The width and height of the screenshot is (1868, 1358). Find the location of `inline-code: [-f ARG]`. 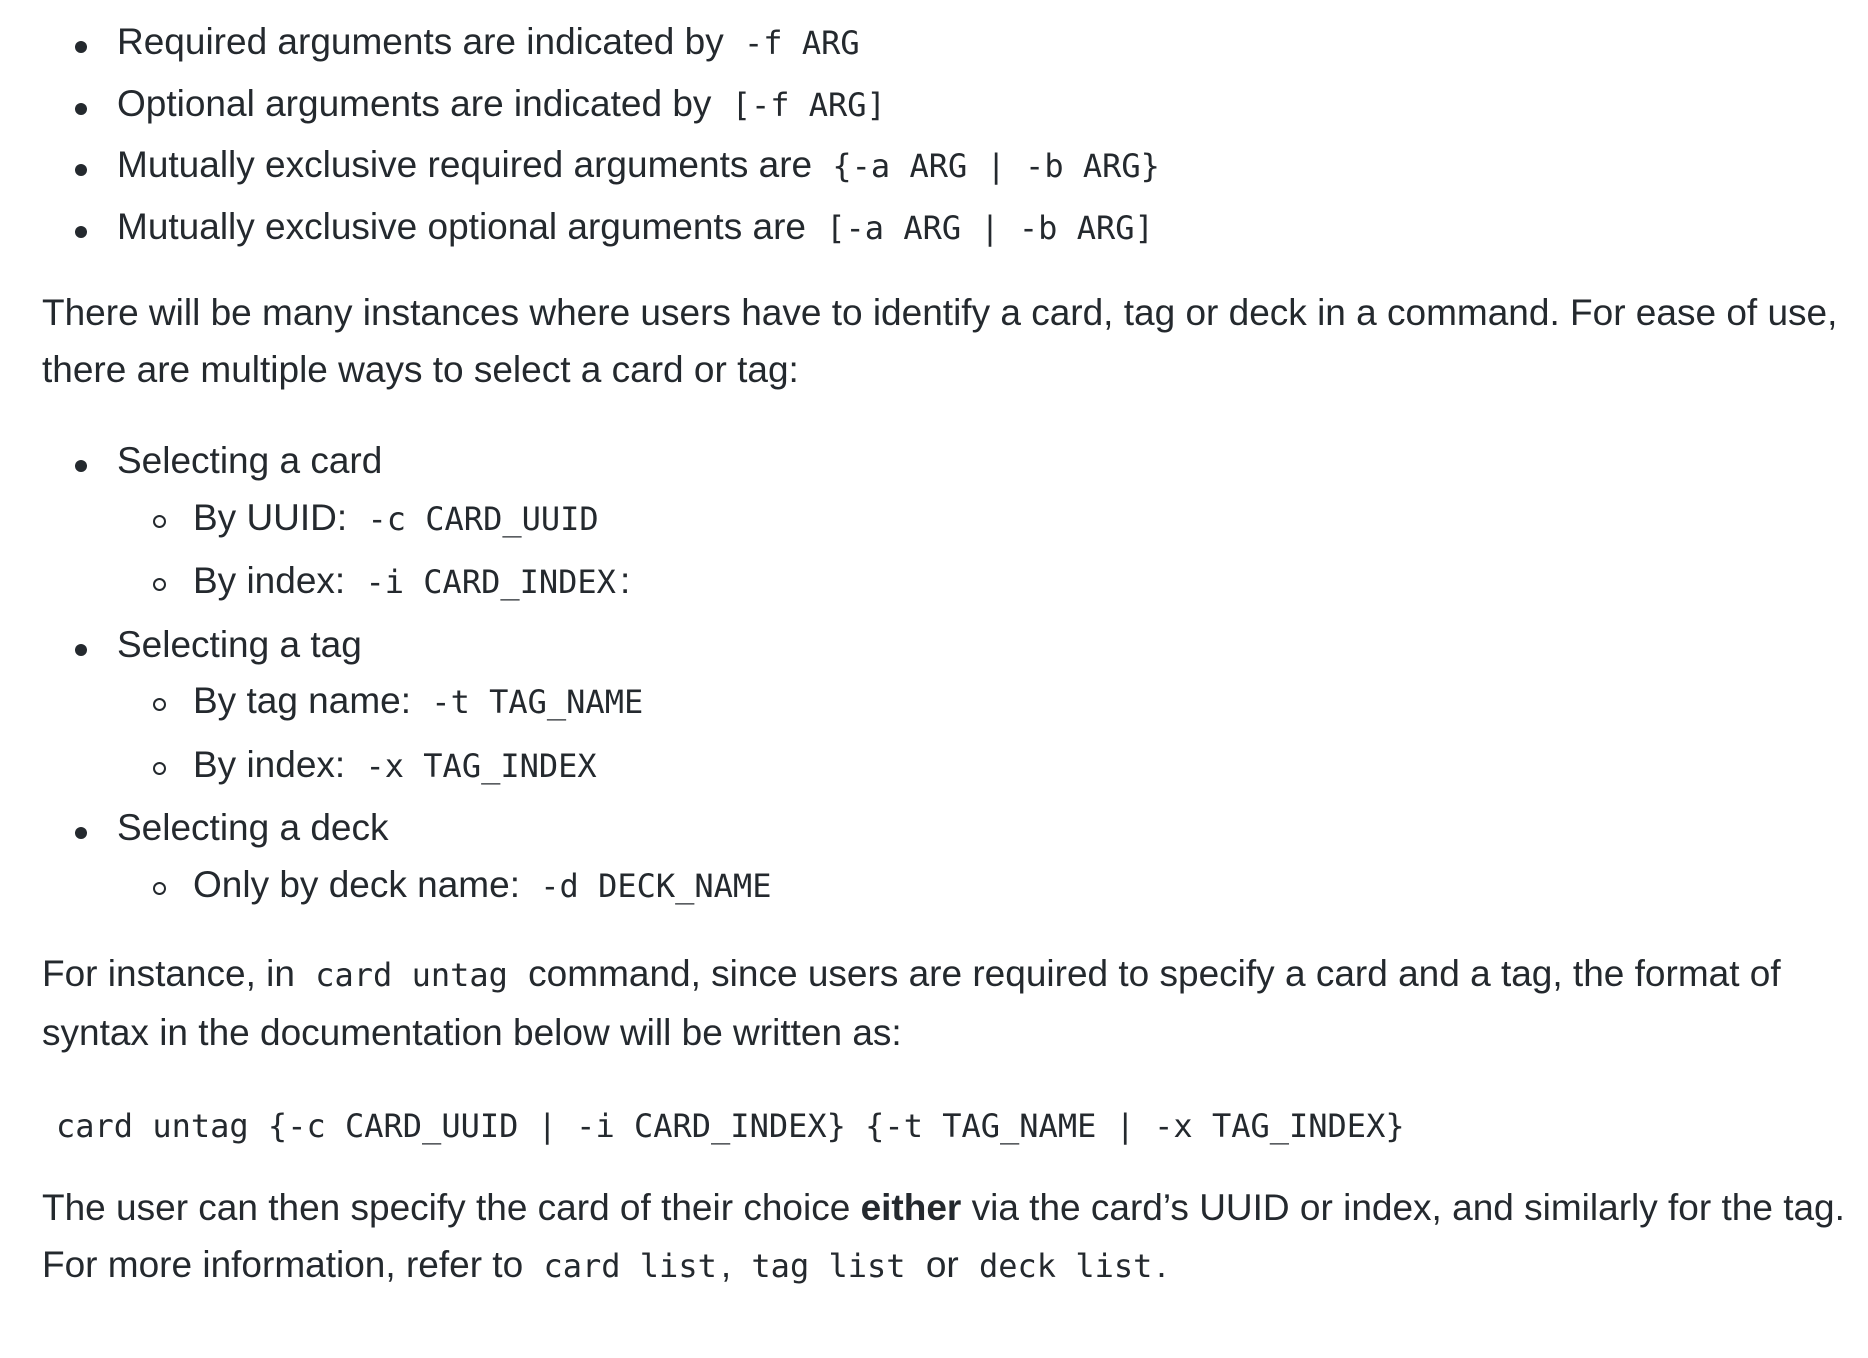

inline-code: [-f ARG] is located at coordinates (808, 104).